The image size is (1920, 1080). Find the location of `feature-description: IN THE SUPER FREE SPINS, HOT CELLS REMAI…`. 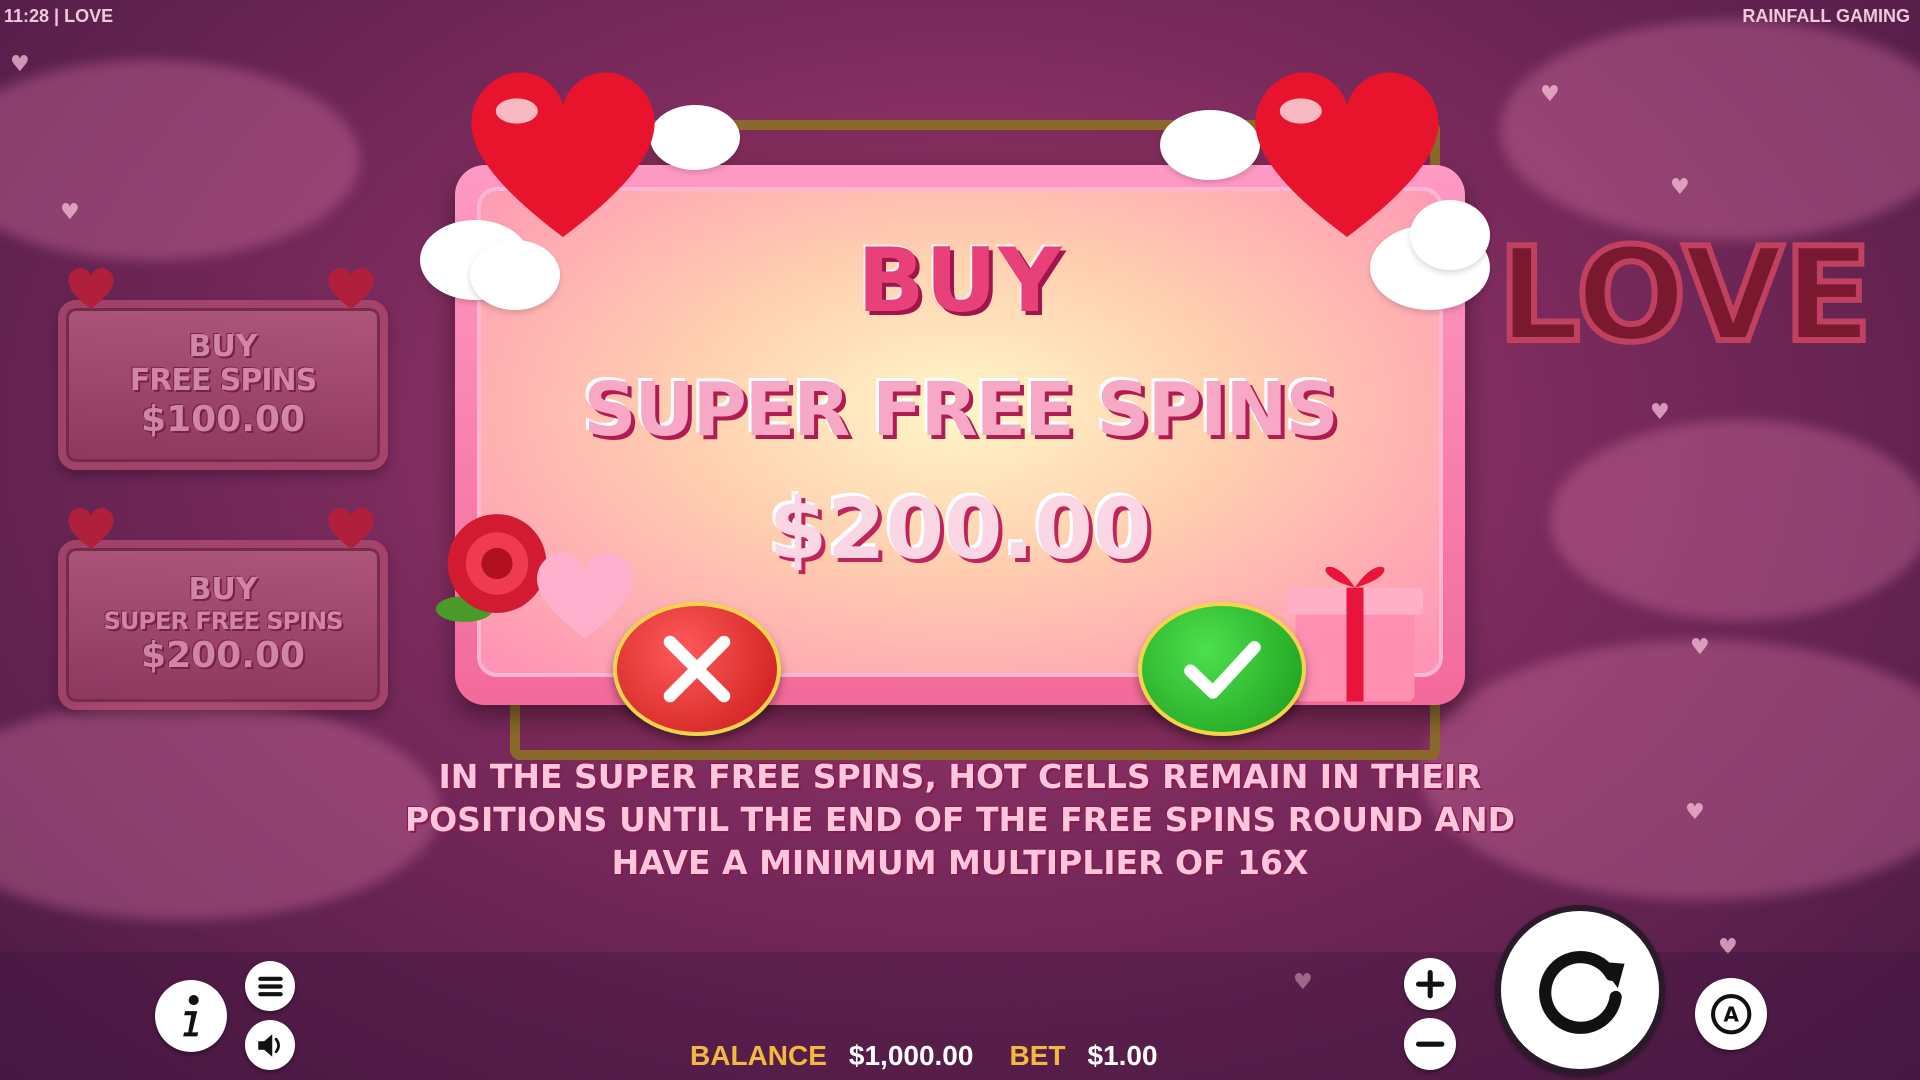

feature-description: IN THE SUPER FREE SPINS, HOT CELLS REMAI… is located at coordinates (960, 819).